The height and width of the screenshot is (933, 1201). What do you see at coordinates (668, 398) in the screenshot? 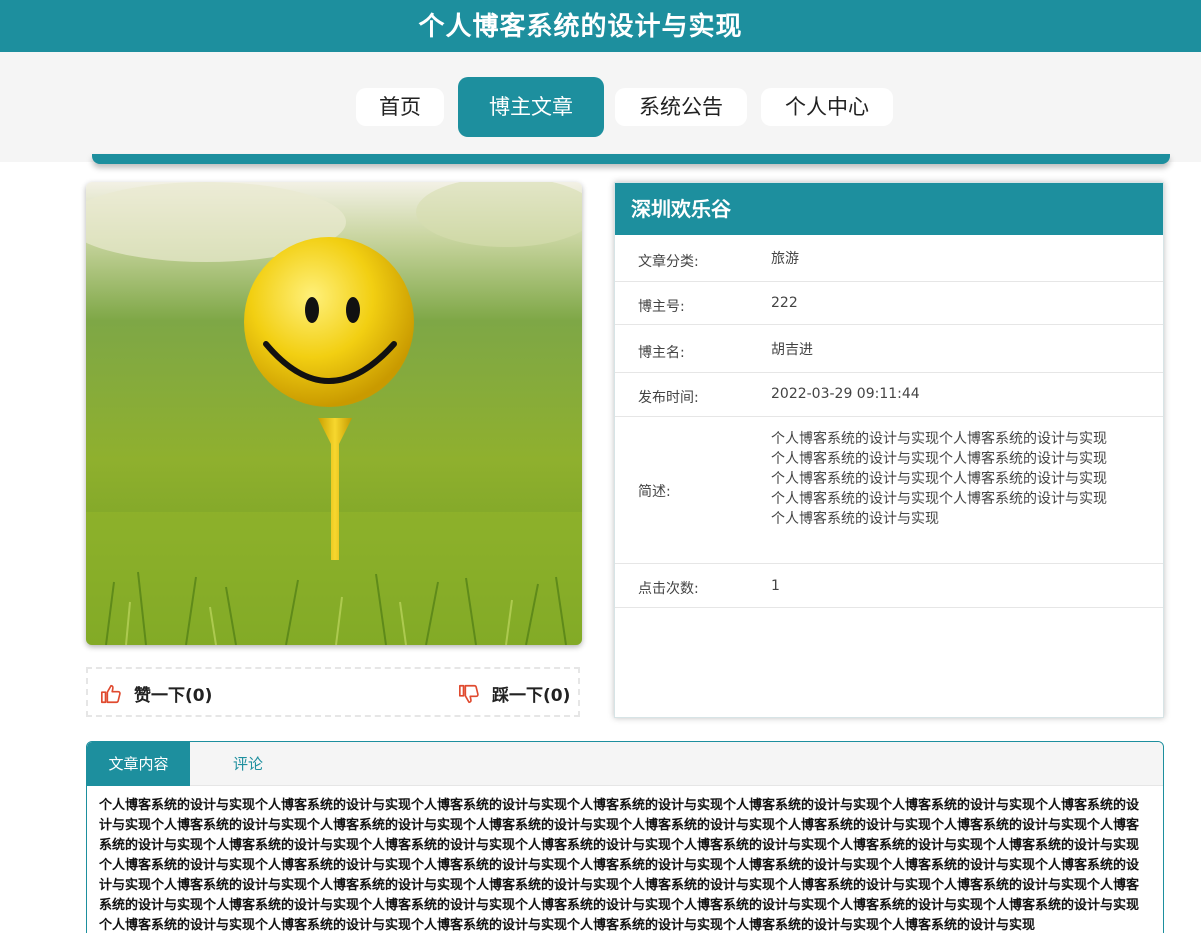
I see `publish-time-label: 发布时间:` at bounding box center [668, 398].